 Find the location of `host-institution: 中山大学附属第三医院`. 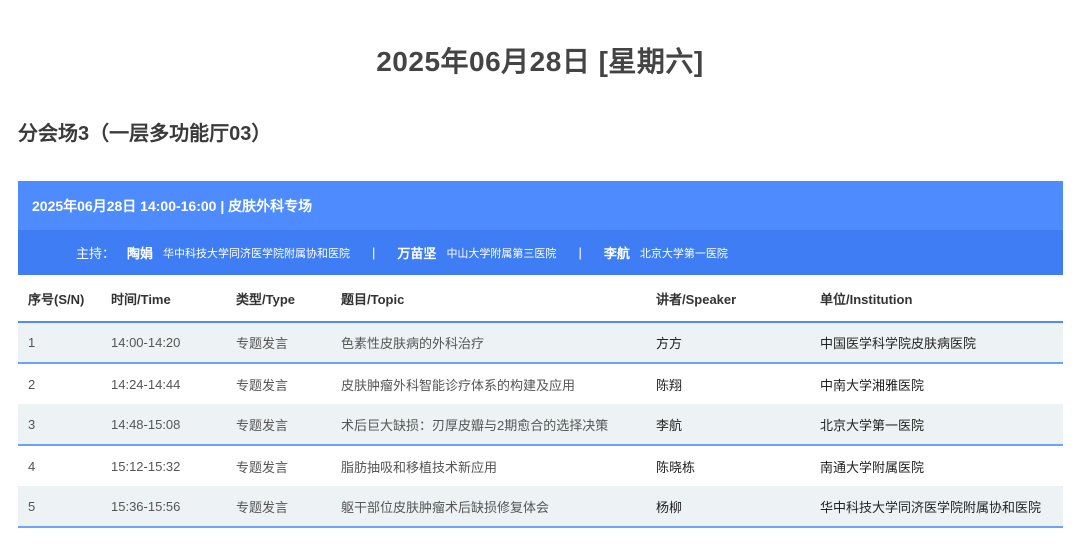

host-institution: 中山大学附属第三医院 is located at coordinates (501, 253).